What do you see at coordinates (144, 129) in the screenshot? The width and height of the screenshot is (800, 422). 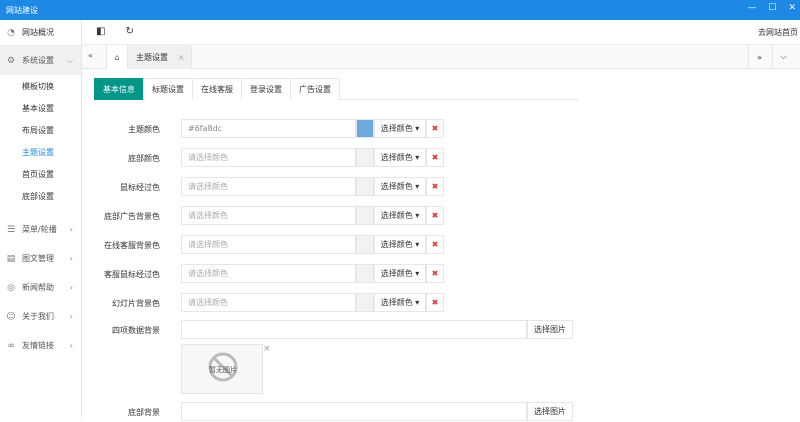 I see `form-label: 主题颜色` at bounding box center [144, 129].